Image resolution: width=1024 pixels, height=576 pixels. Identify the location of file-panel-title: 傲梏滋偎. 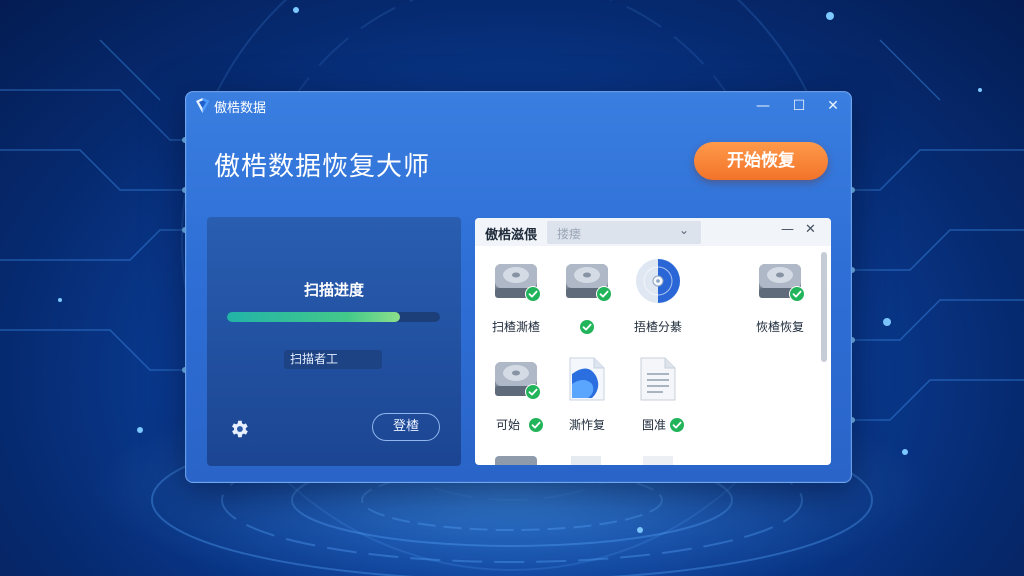
(511, 235).